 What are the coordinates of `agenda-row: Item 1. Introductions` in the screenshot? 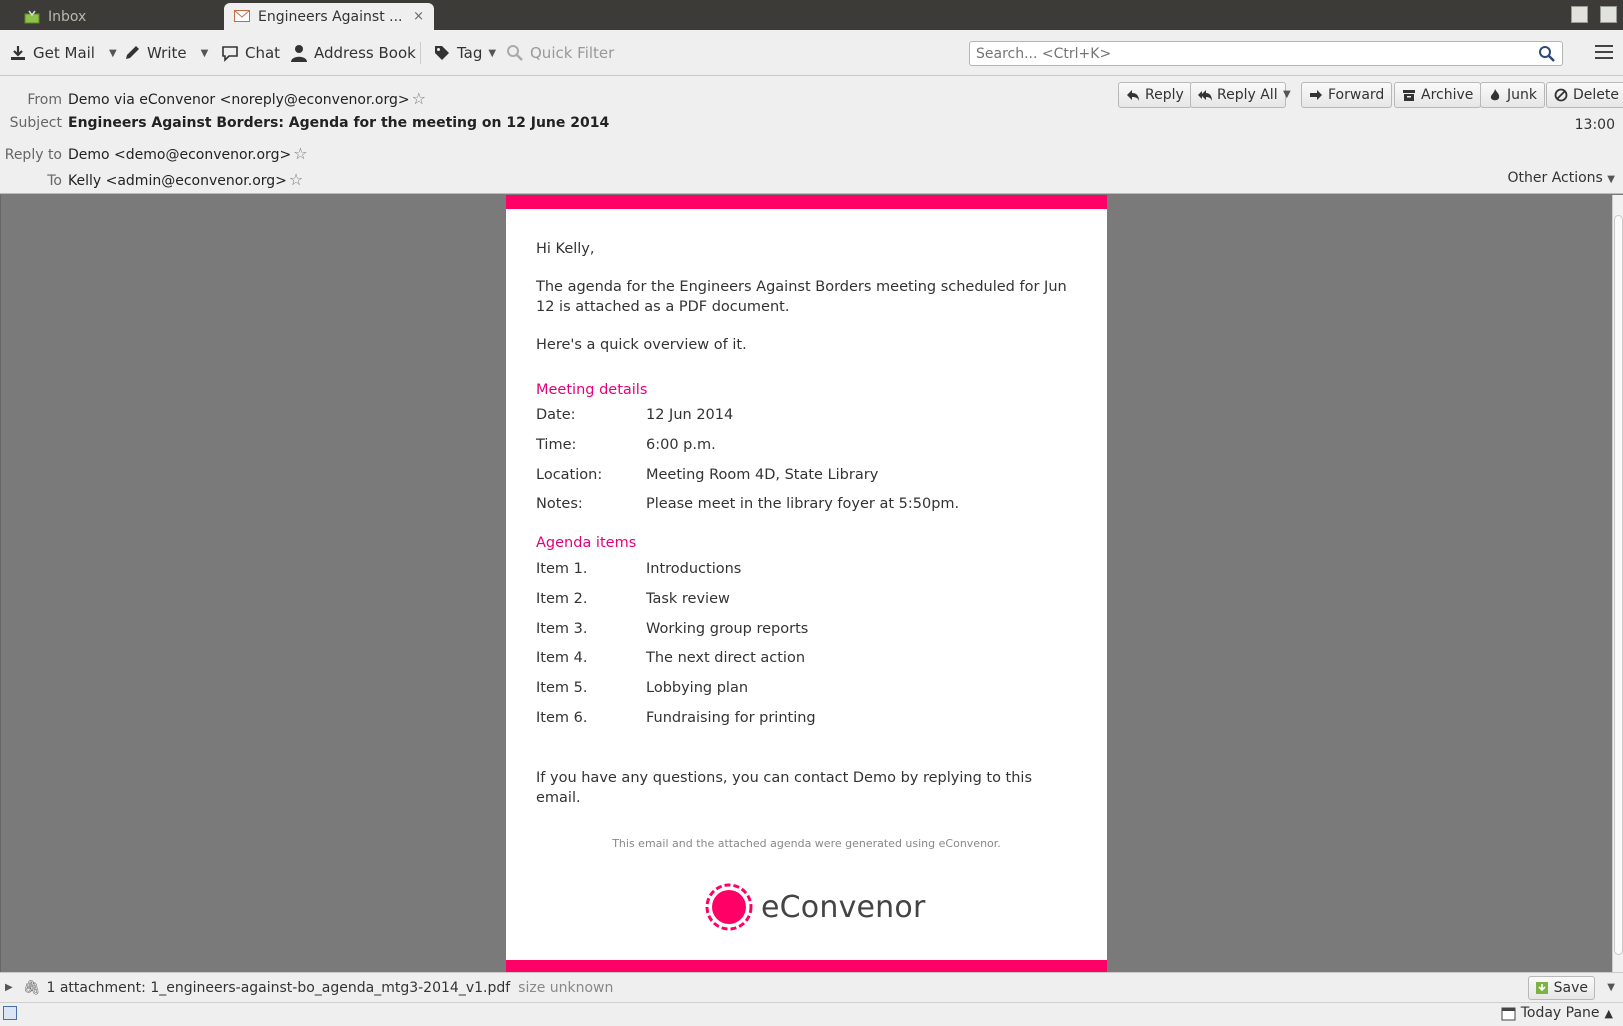 It's located at (638, 569).